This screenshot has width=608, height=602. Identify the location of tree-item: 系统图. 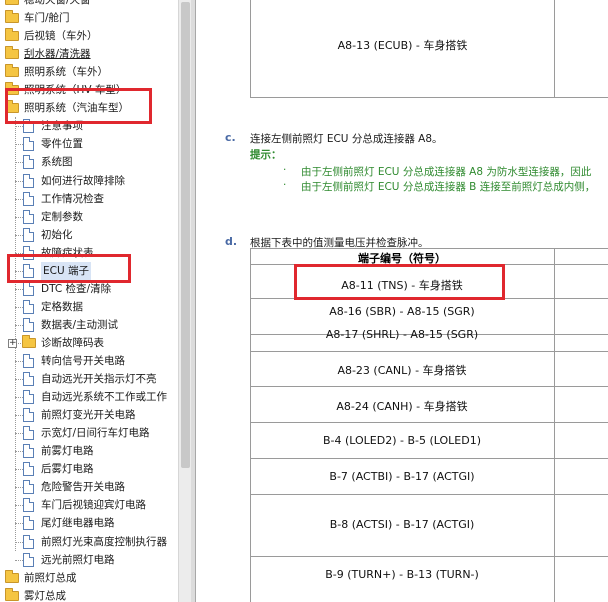
(89, 162).